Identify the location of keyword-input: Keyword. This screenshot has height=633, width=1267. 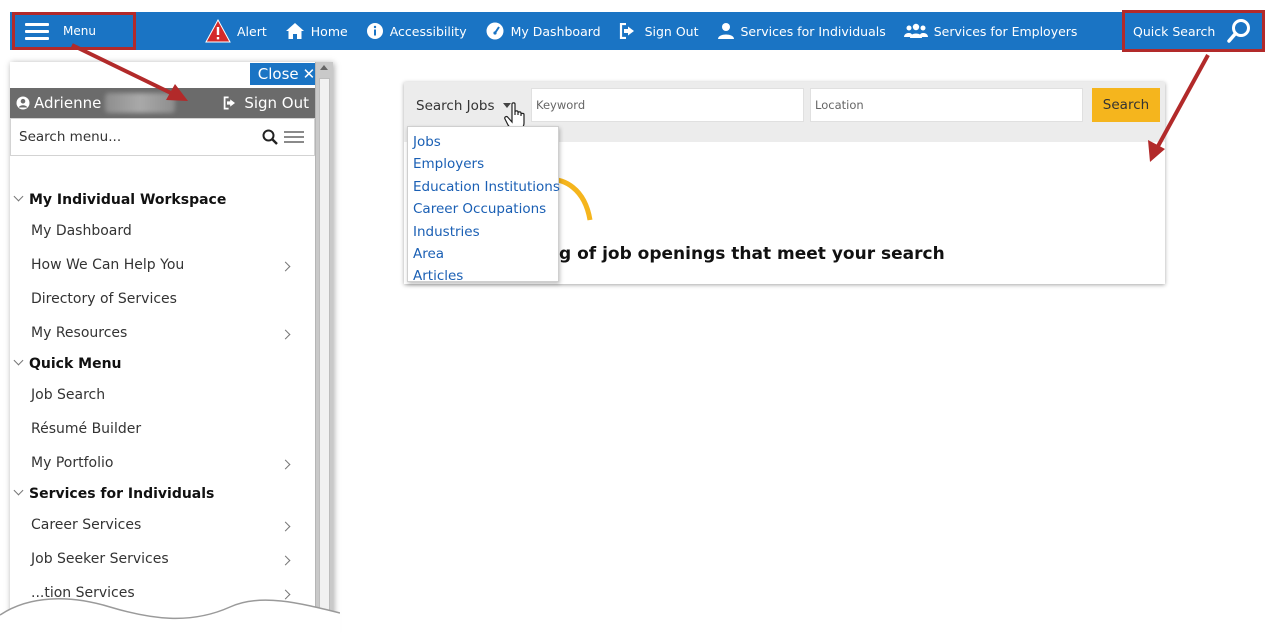
(667, 105).